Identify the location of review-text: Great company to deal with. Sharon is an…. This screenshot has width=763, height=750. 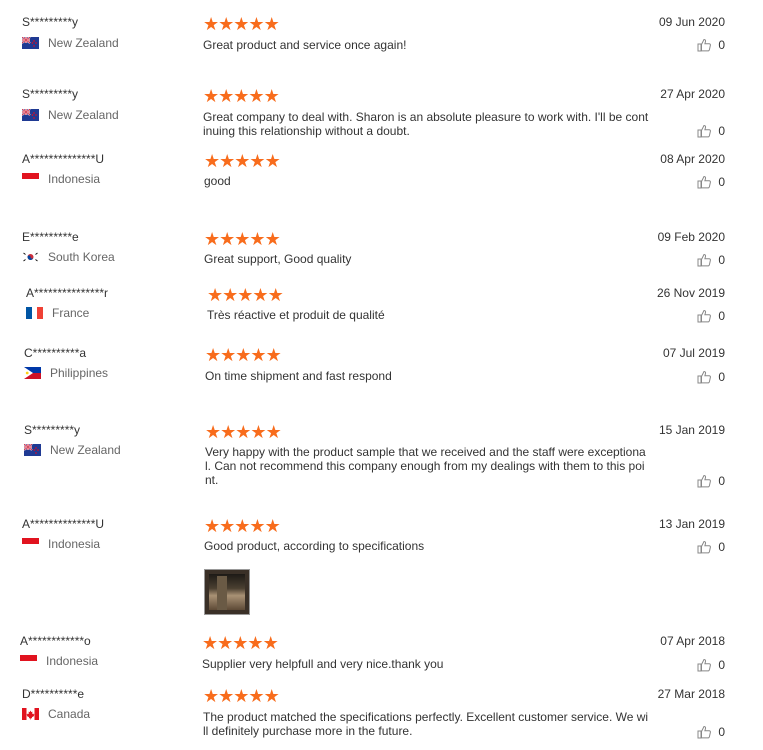
(426, 124).